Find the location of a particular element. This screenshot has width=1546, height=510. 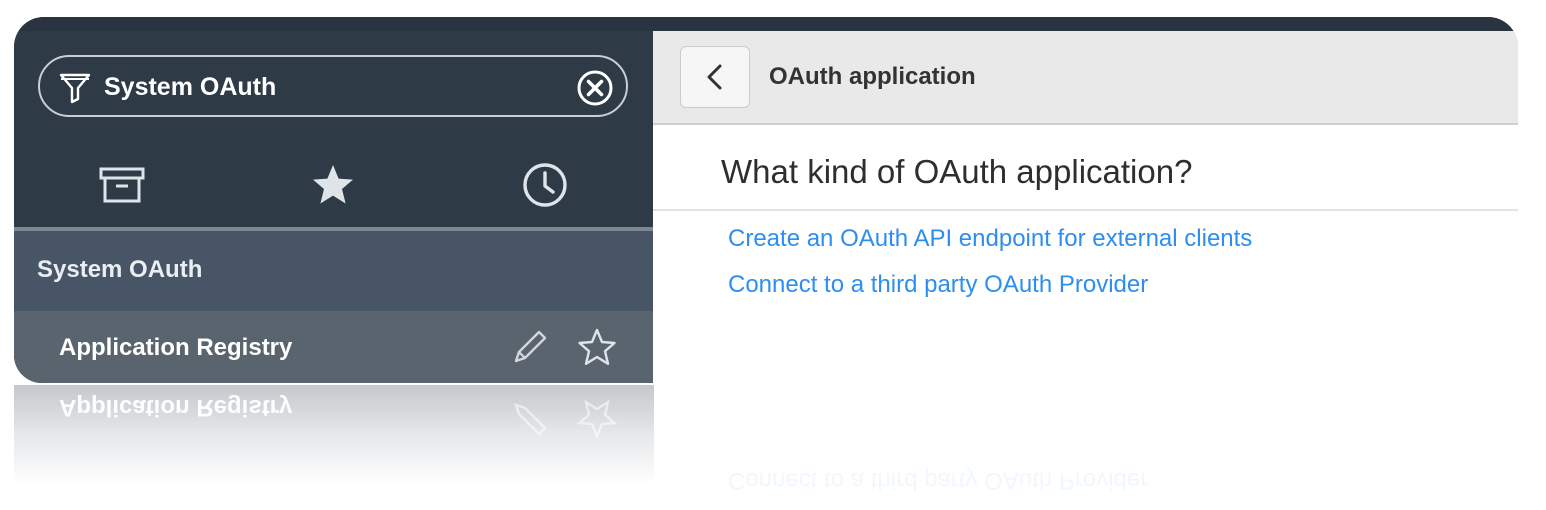

star-outline-icon is located at coordinates (597, 347).